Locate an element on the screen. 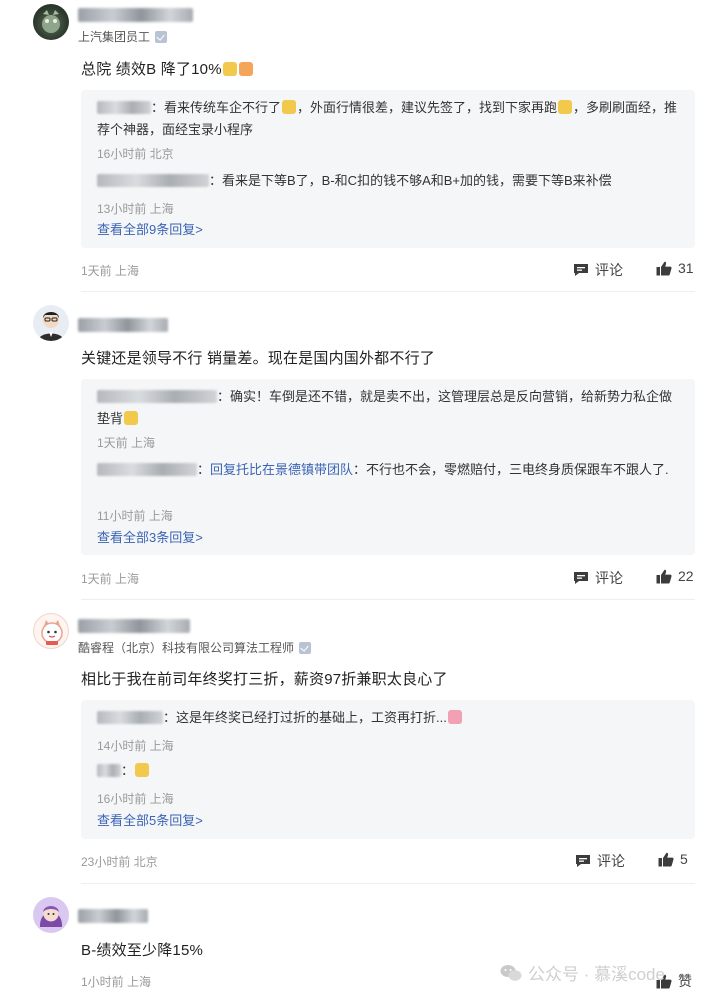  comment-meta: 23小时前 北京 is located at coordinates (119, 862).